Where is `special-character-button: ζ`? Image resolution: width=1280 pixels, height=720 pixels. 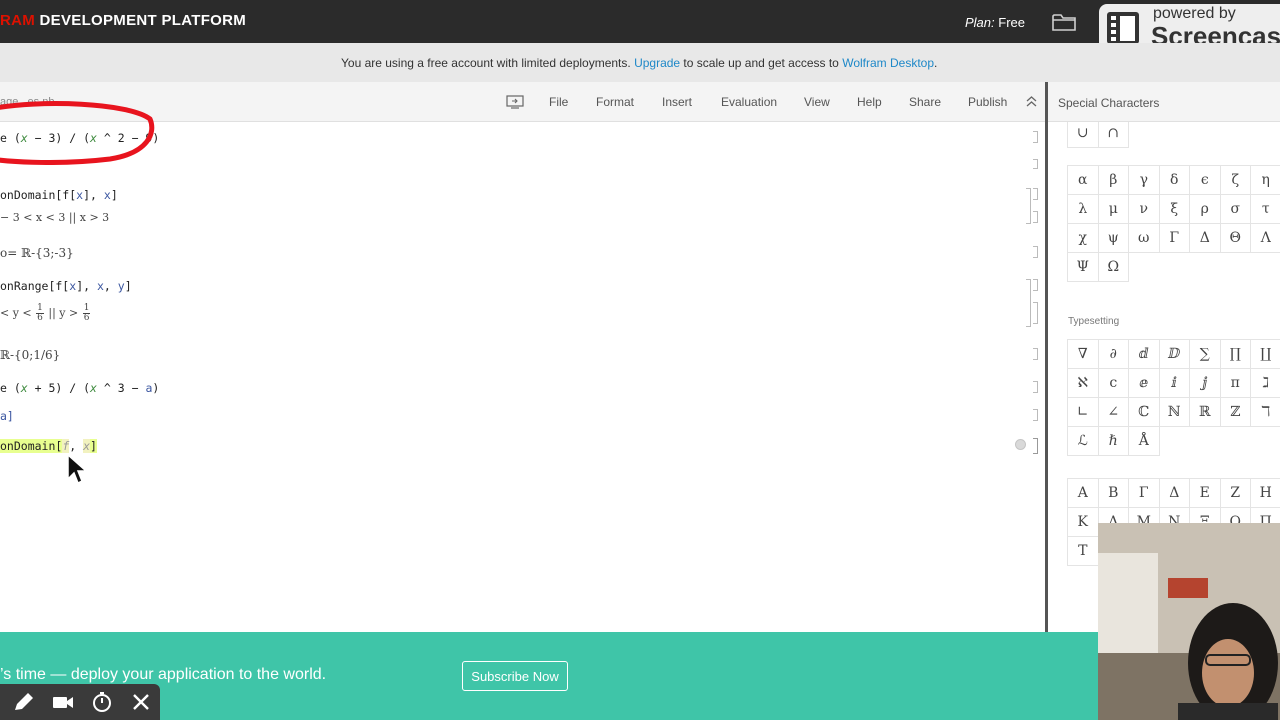
special-character-button: ζ is located at coordinates (1235, 180).